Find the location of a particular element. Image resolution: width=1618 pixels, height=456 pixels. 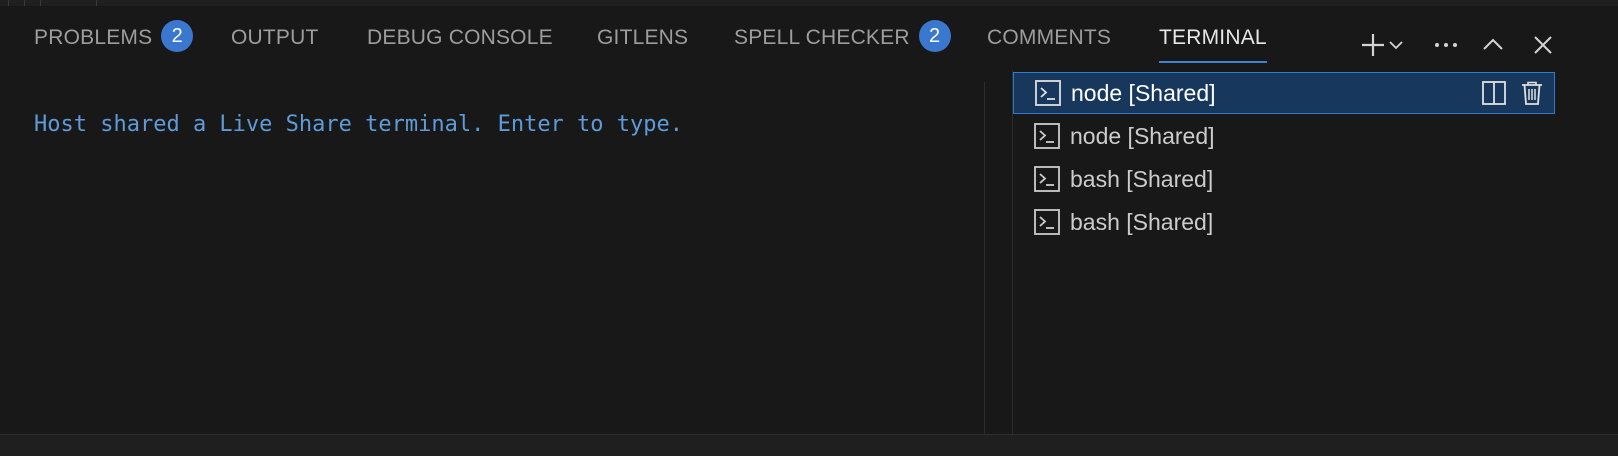

tab-terminal: TERMINAL is located at coordinates (1213, 46).